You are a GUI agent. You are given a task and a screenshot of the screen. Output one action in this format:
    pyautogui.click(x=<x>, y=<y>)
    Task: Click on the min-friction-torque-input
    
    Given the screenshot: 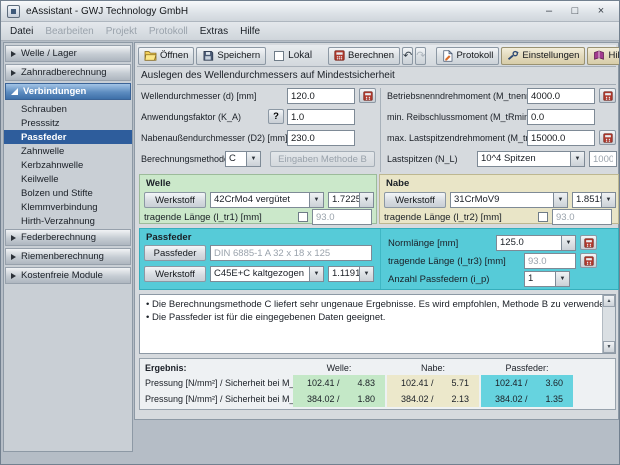 What is the action you would take?
    pyautogui.click(x=561, y=117)
    